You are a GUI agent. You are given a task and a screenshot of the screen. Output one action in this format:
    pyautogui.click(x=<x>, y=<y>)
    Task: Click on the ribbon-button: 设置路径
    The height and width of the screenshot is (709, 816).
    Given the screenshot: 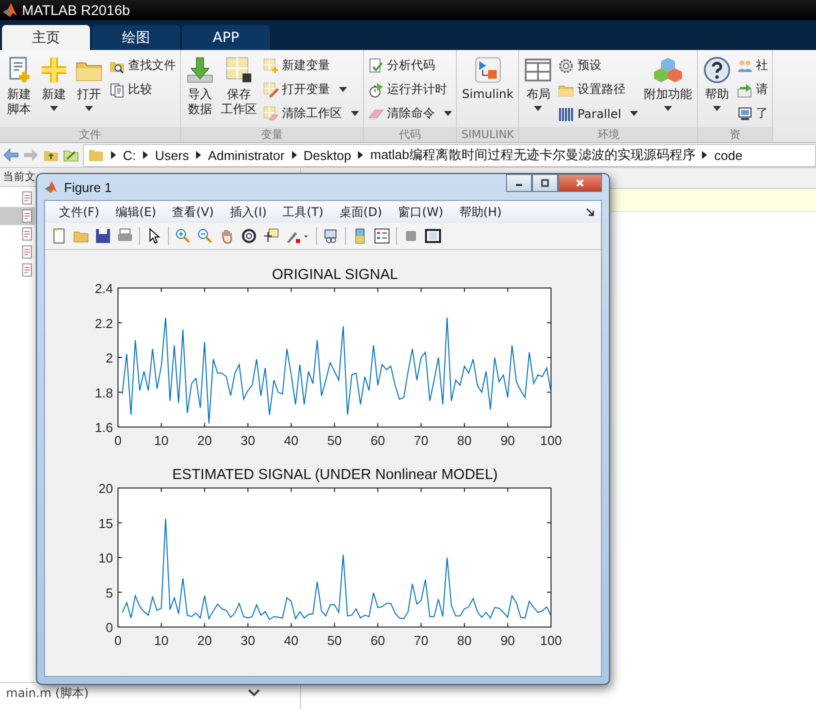 What is the action you would take?
    pyautogui.click(x=598, y=89)
    